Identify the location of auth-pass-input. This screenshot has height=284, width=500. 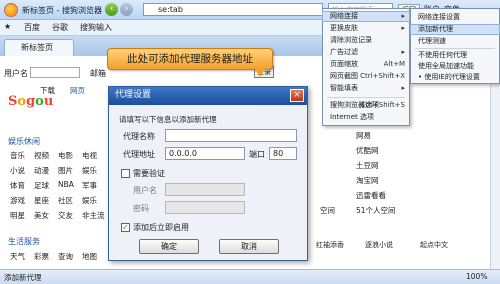
(205, 207).